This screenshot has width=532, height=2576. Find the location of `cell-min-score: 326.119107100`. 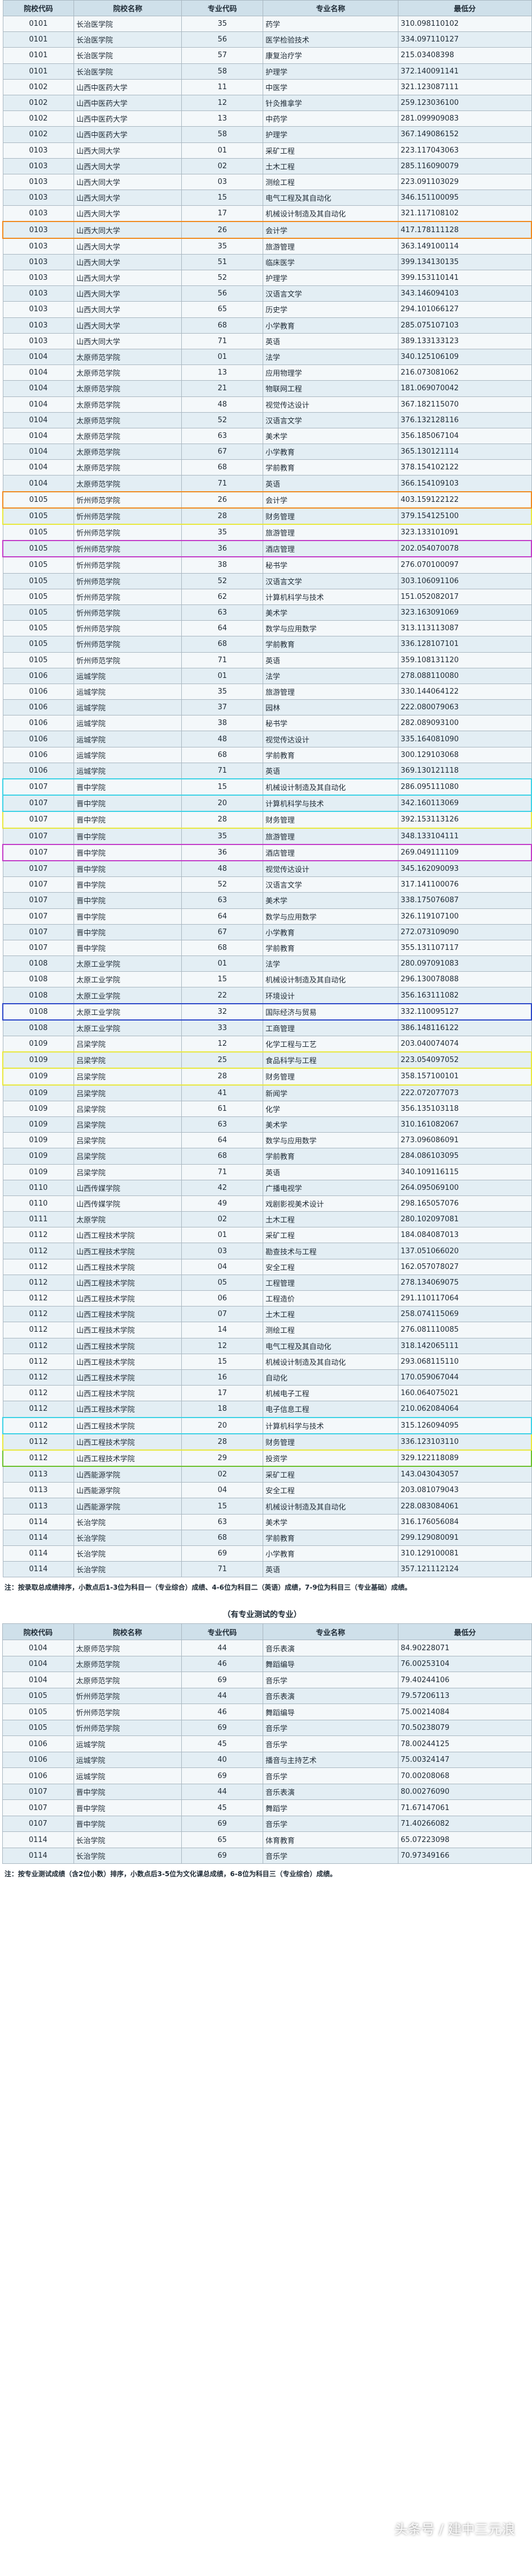

cell-min-score: 326.119107100 is located at coordinates (465, 917).